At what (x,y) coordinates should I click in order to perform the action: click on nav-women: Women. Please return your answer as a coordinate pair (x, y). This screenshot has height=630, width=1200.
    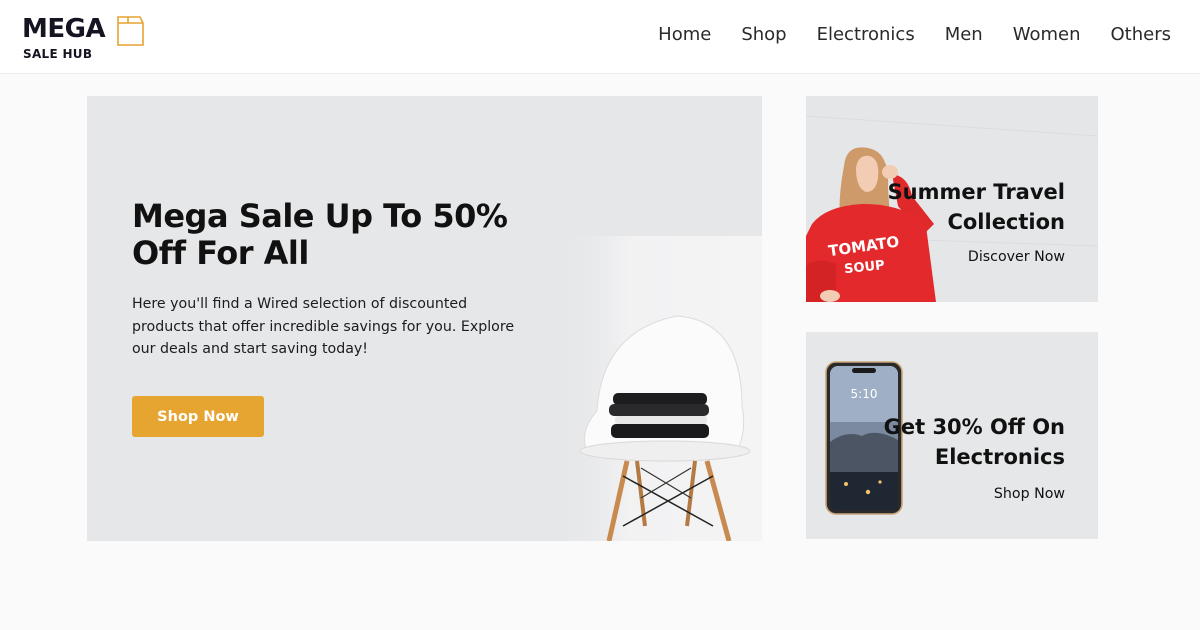
    Looking at the image, I should click on (1047, 34).